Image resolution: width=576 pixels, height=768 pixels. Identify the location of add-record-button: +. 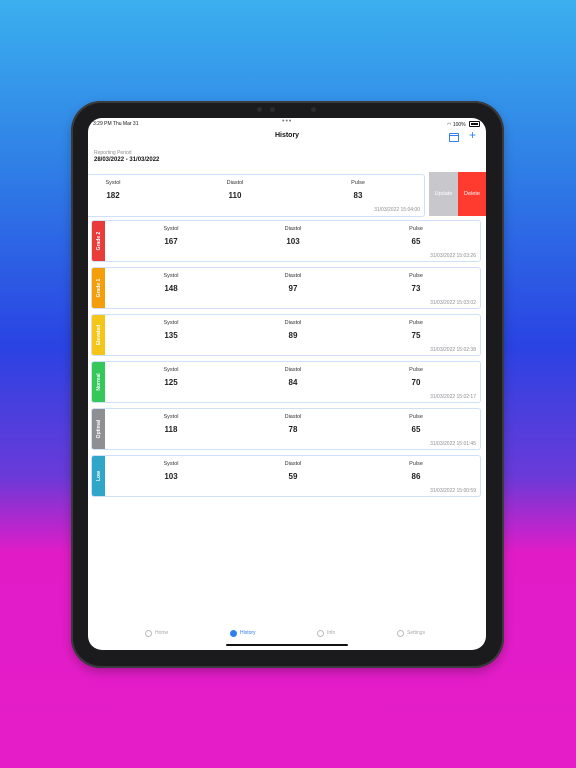
(472, 135).